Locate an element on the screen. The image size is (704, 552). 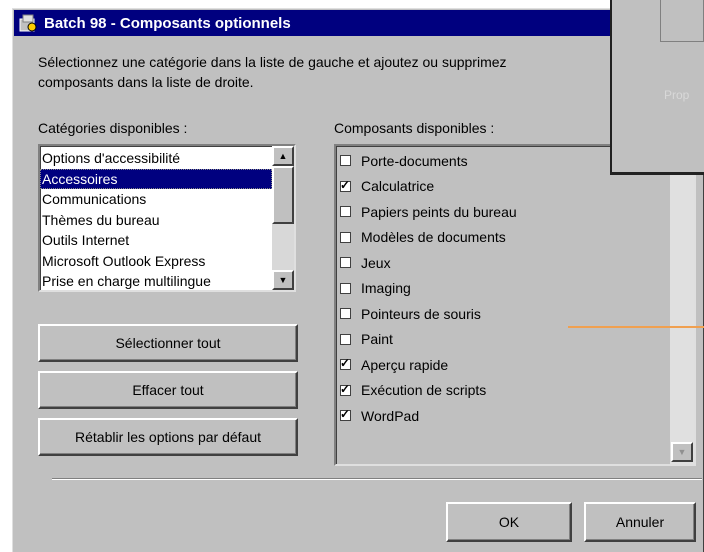
categories-scrollbar: ▲ ▼ is located at coordinates (283, 218).